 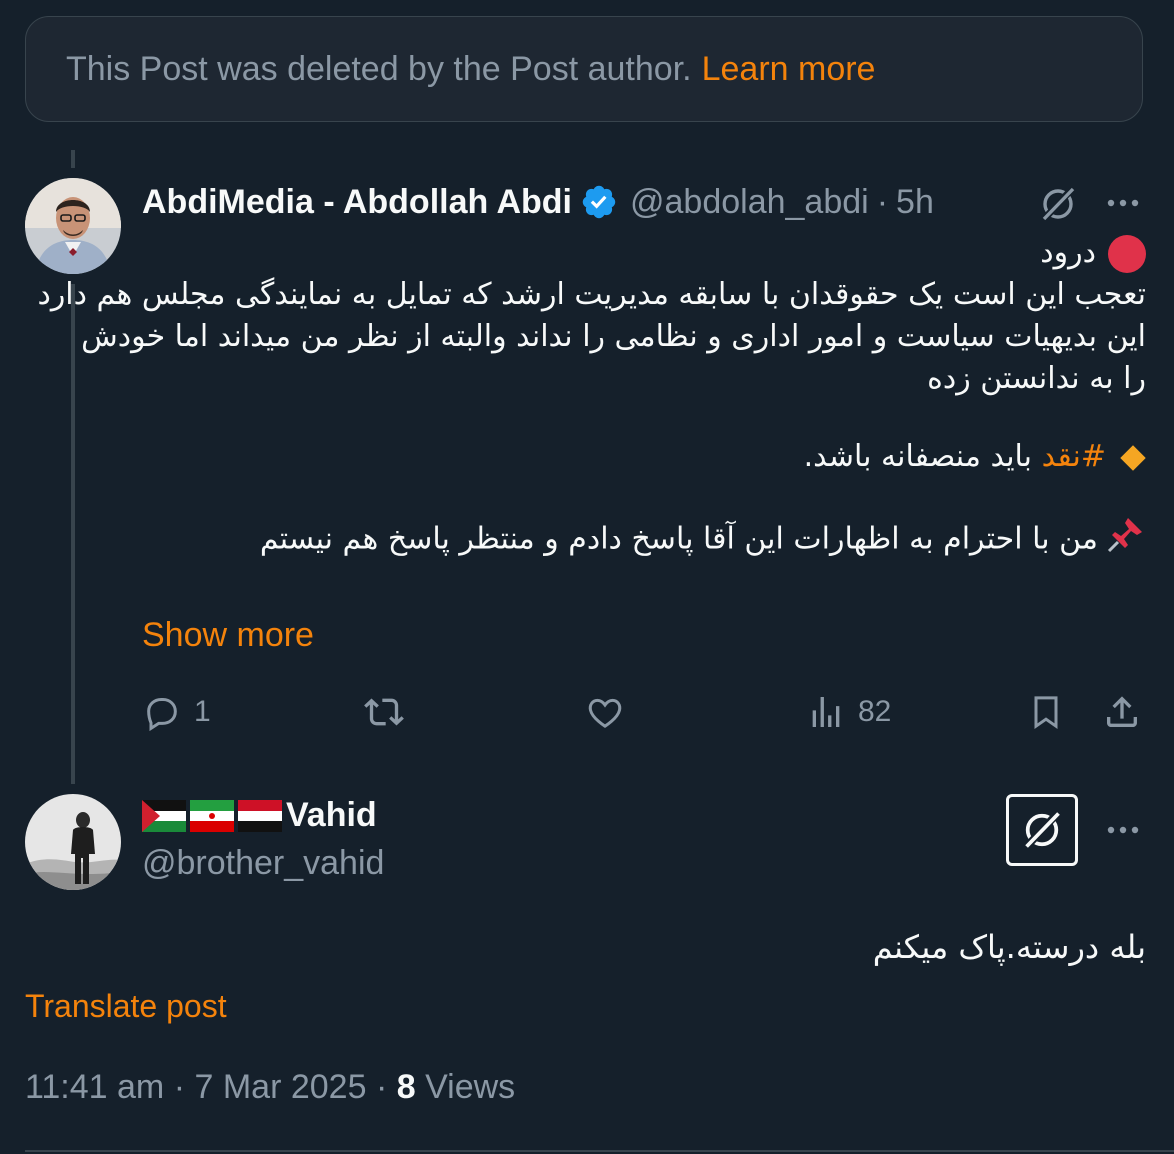 What do you see at coordinates (826, 712) in the screenshot?
I see `views-icon` at bounding box center [826, 712].